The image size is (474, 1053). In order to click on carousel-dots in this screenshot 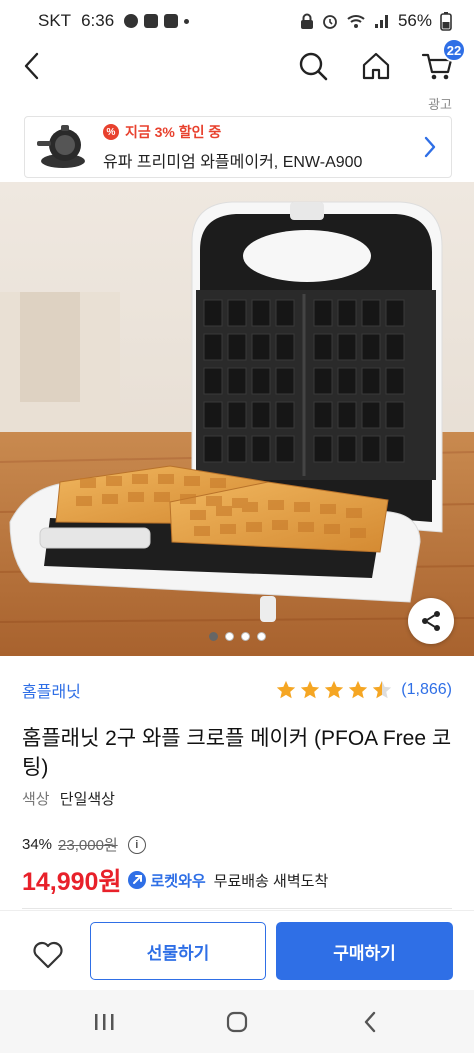, I will do `click(237, 636)`.